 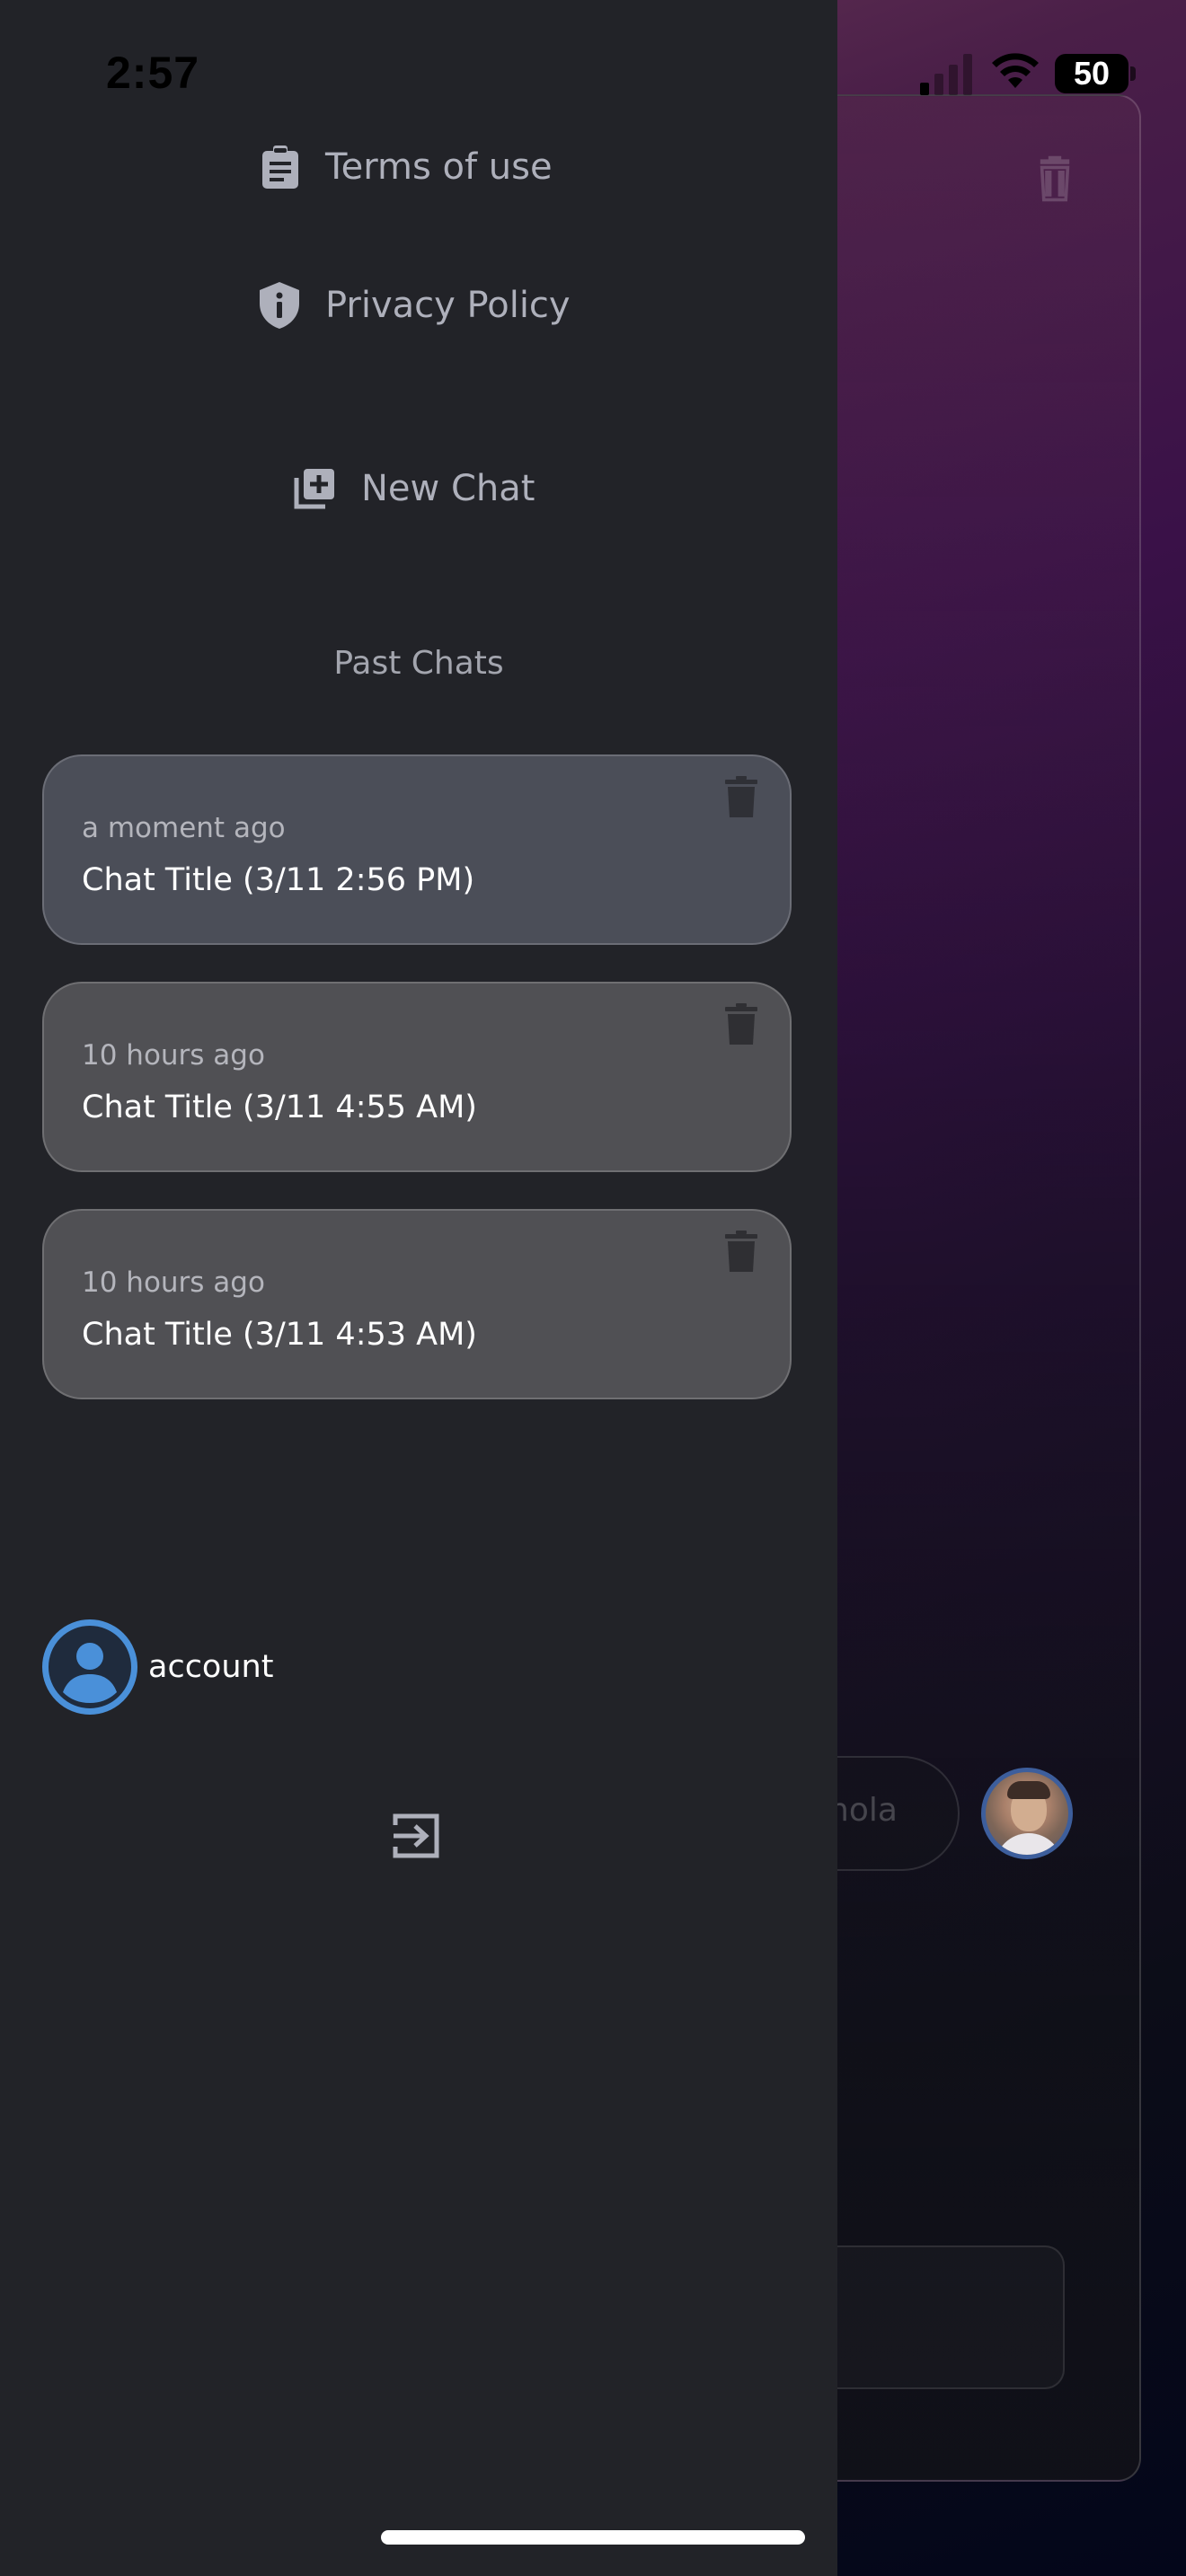 I want to click on privacy-policy-link: Privacy Policy, so click(x=415, y=305).